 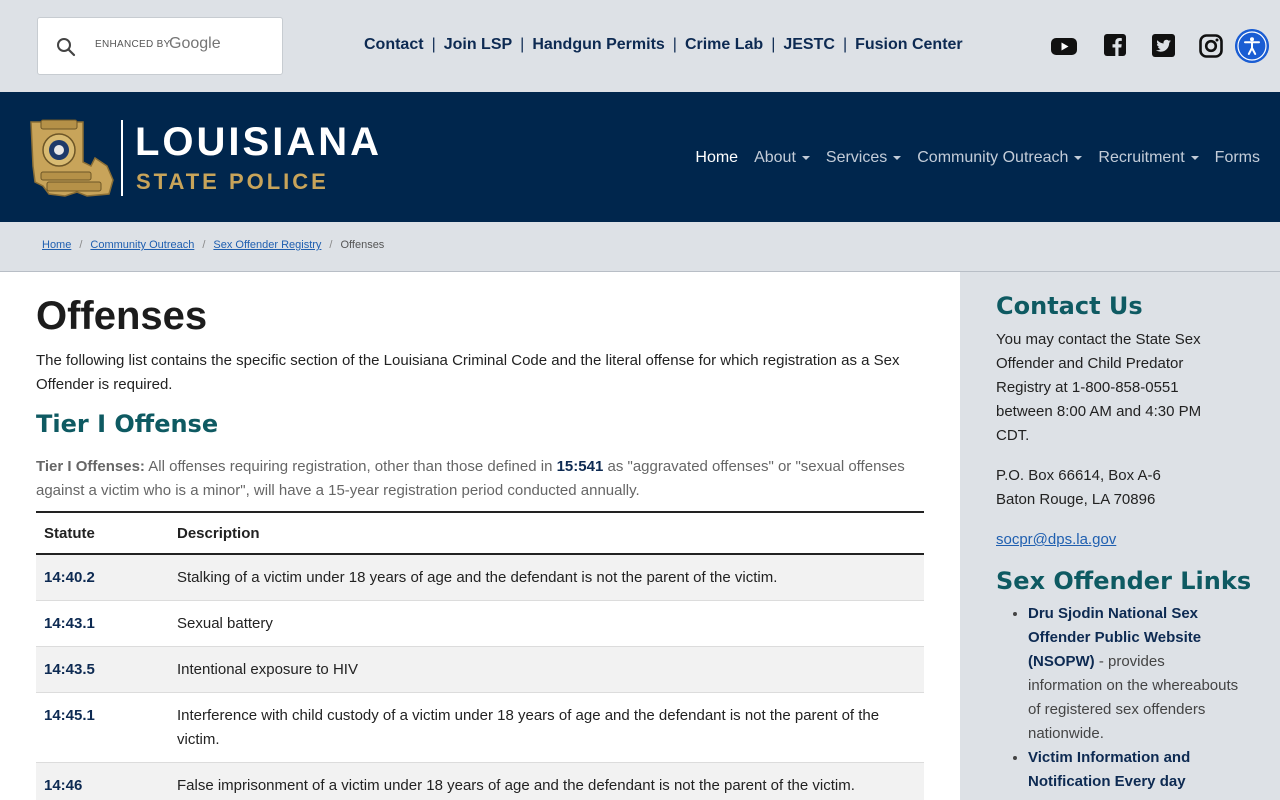 I want to click on quick-link-jestc: JESTC, so click(x=809, y=44).